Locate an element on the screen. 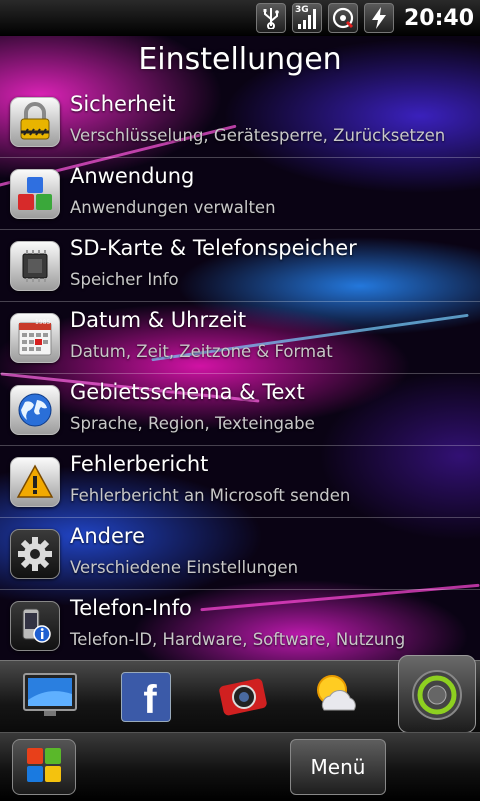  memory-chip-icon is located at coordinates (35, 266).